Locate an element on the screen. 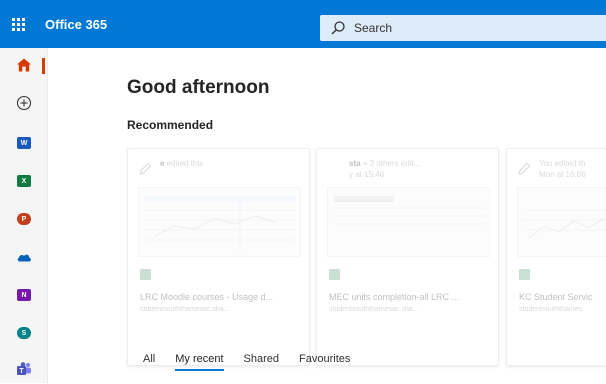  rail-item-onedrive is located at coordinates (24, 257).